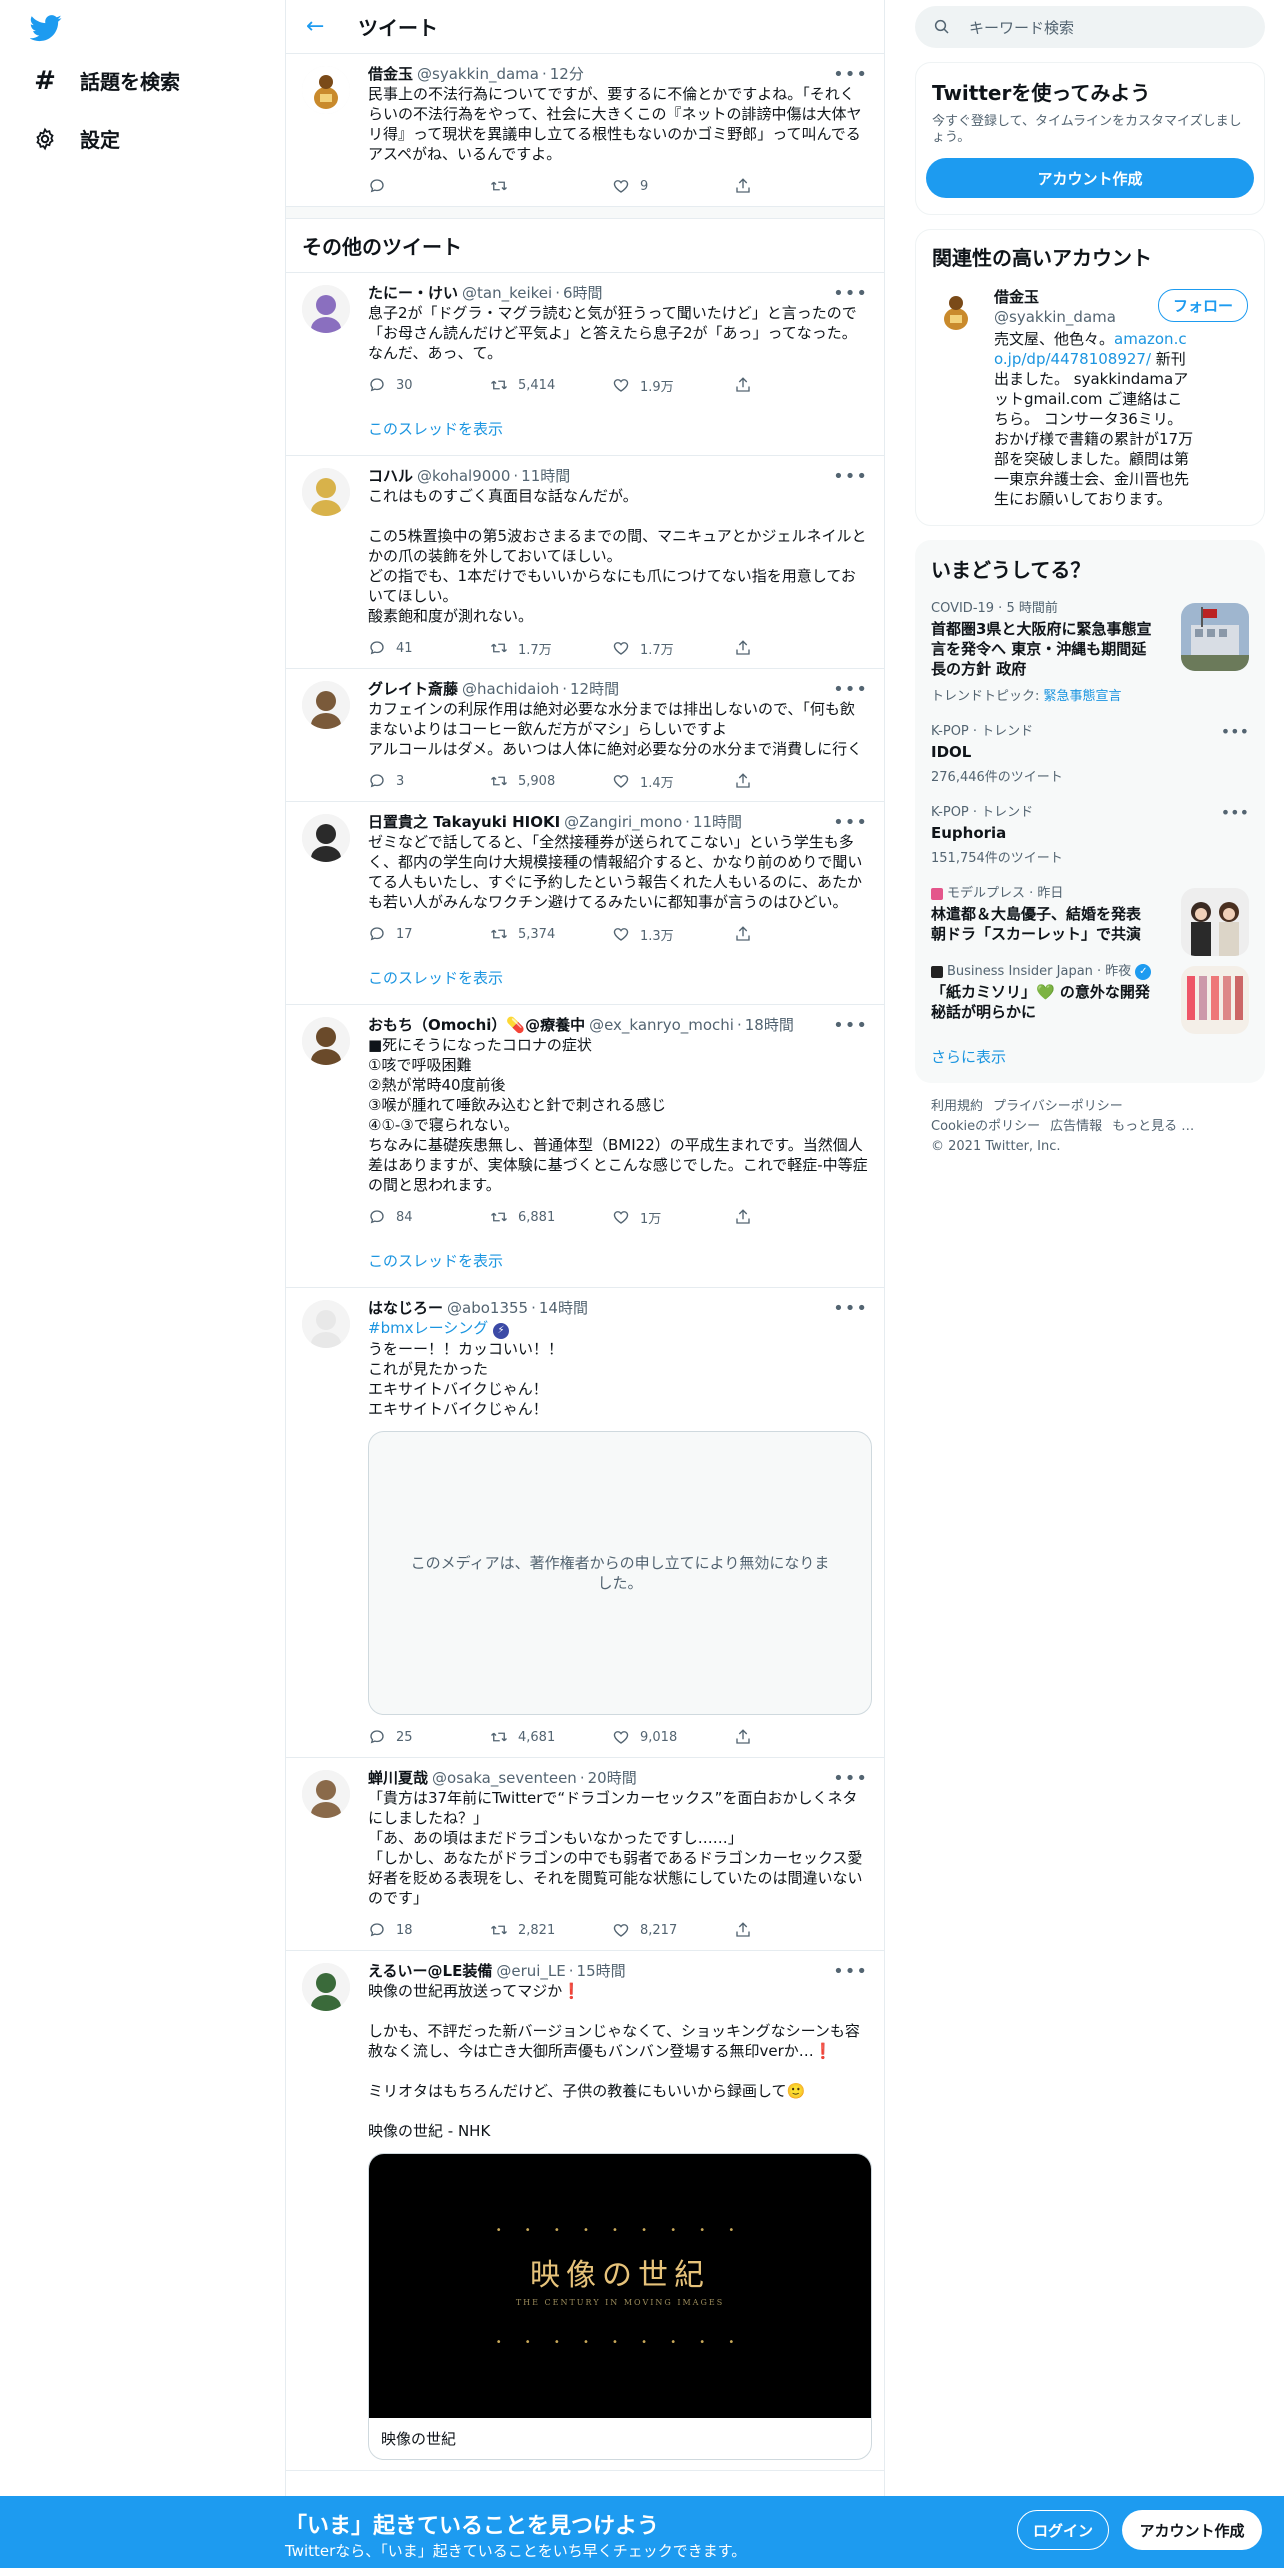 The image size is (1284, 2568). Describe the element at coordinates (1063, 2530) in the screenshot. I see `login-button: ログイン` at that location.